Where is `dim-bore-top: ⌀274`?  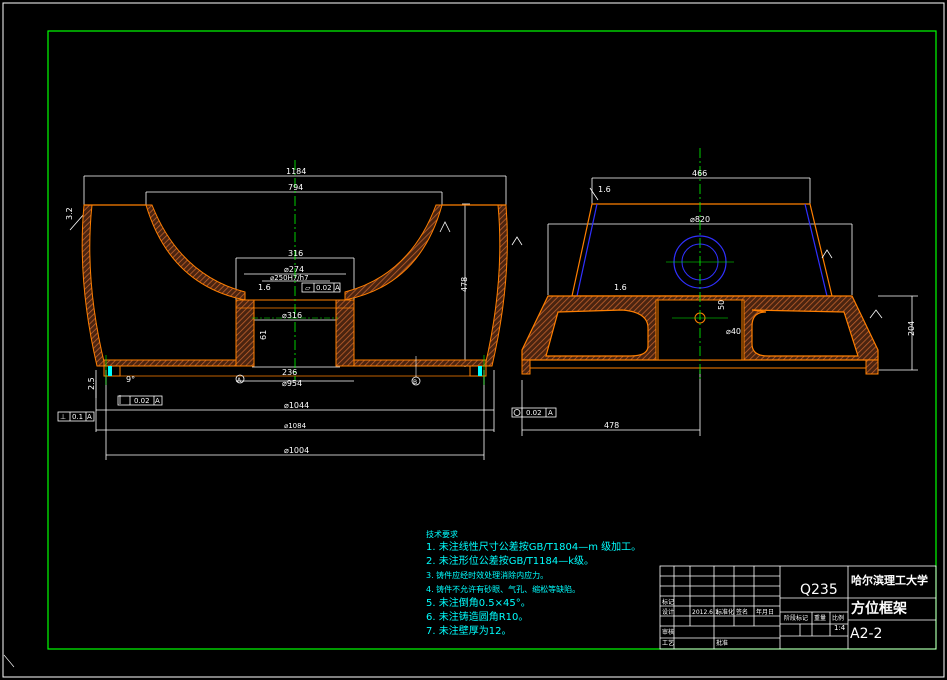 dim-bore-top: ⌀274 is located at coordinates (294, 269).